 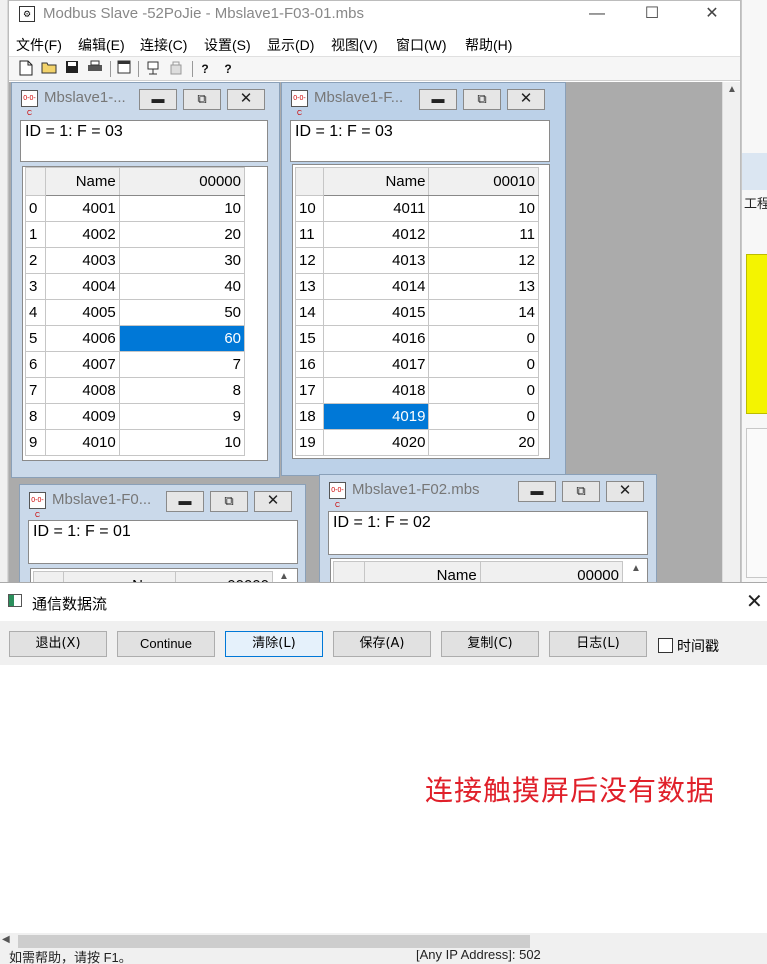 What do you see at coordinates (82, 416) in the screenshot?
I see `register-name: 4009` at bounding box center [82, 416].